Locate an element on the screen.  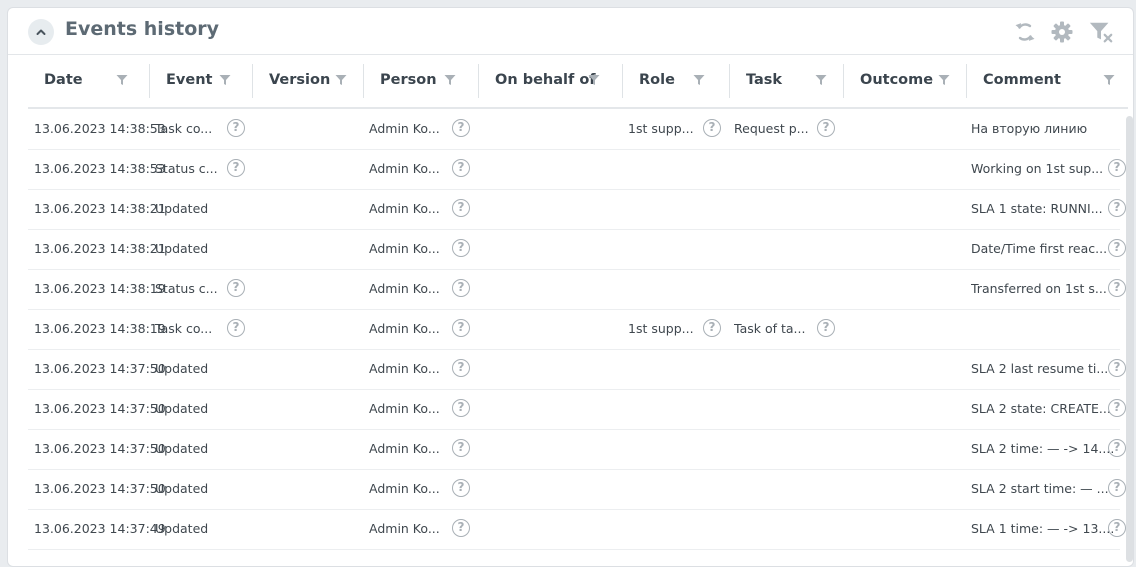
clear-filter-button is located at coordinates (1101, 32).